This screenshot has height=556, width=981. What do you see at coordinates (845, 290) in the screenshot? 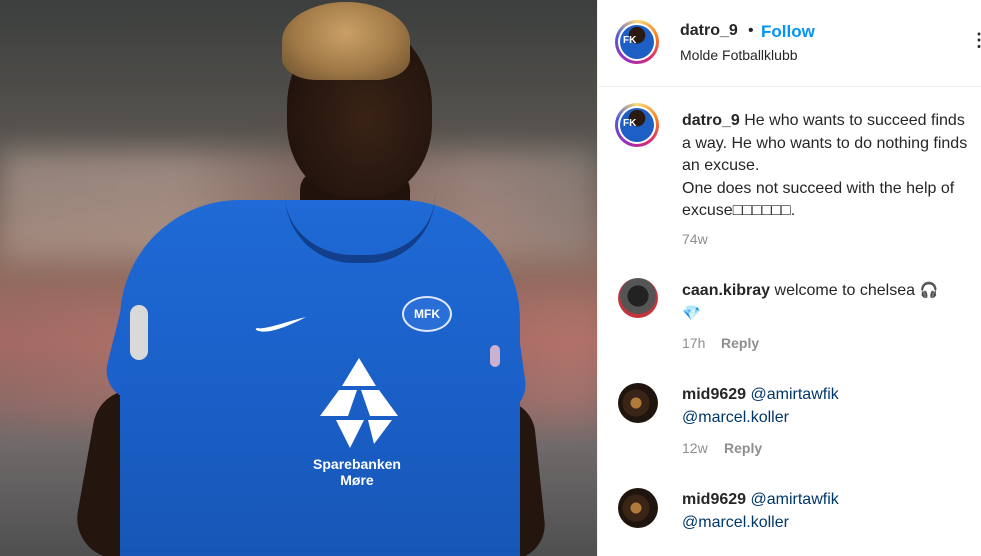
I see `comment-body: welcome to chelsea` at bounding box center [845, 290].